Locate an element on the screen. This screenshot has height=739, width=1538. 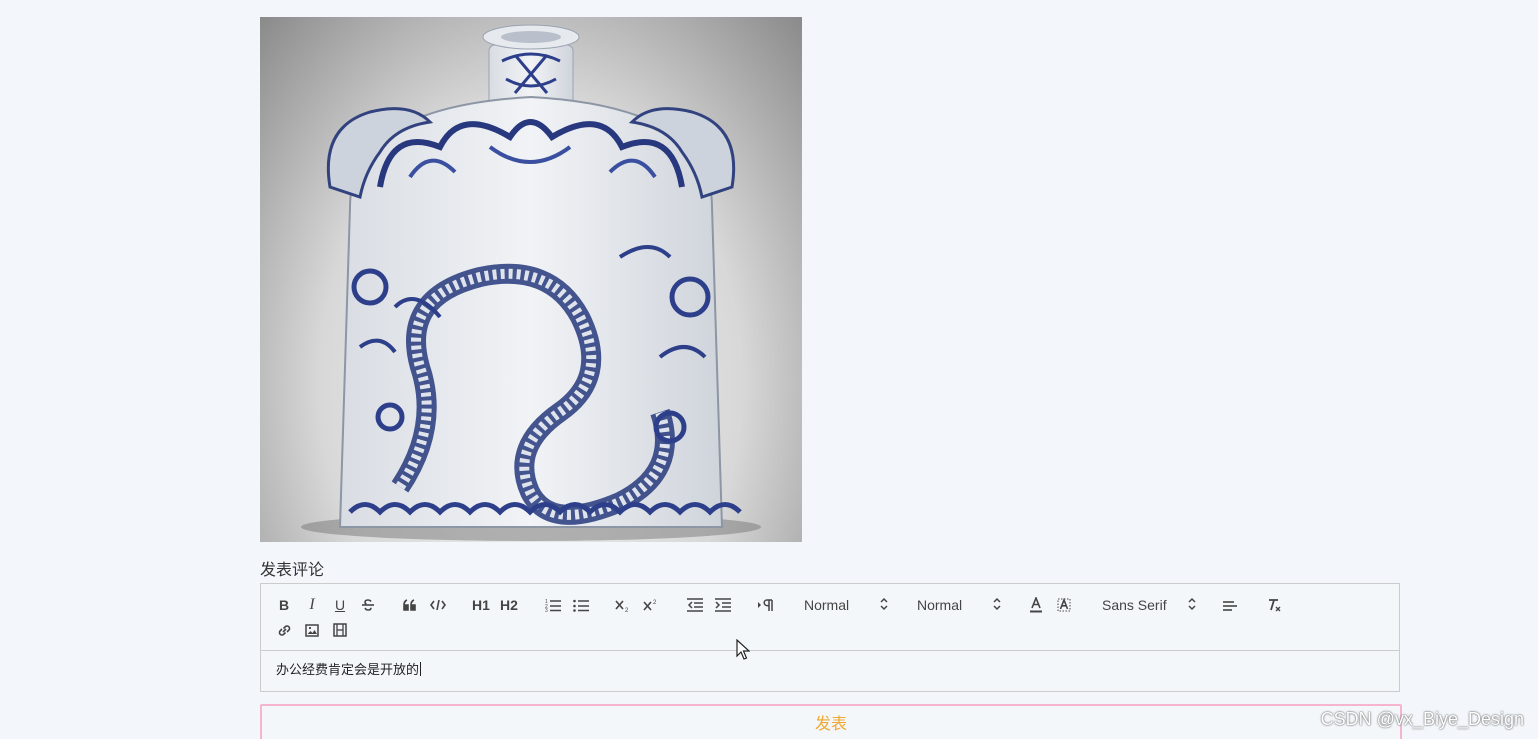
align-left-icon is located at coordinates (1230, 606).